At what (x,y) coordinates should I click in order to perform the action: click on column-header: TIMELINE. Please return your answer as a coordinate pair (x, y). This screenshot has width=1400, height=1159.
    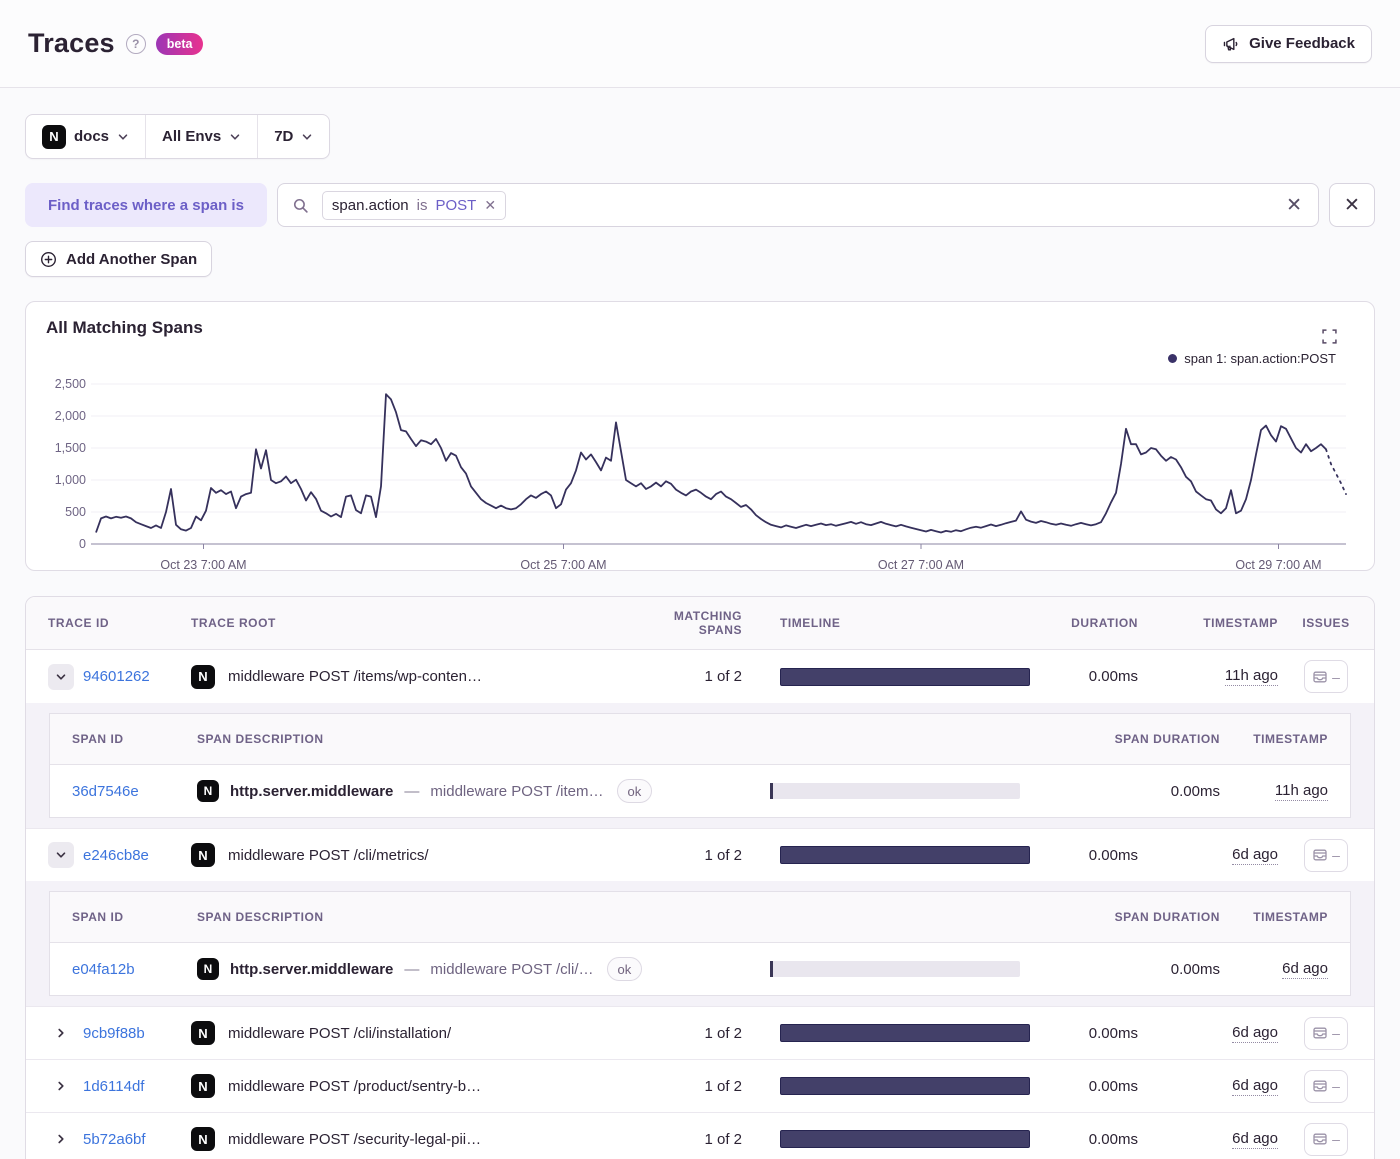
    Looking at the image, I should click on (810, 623).